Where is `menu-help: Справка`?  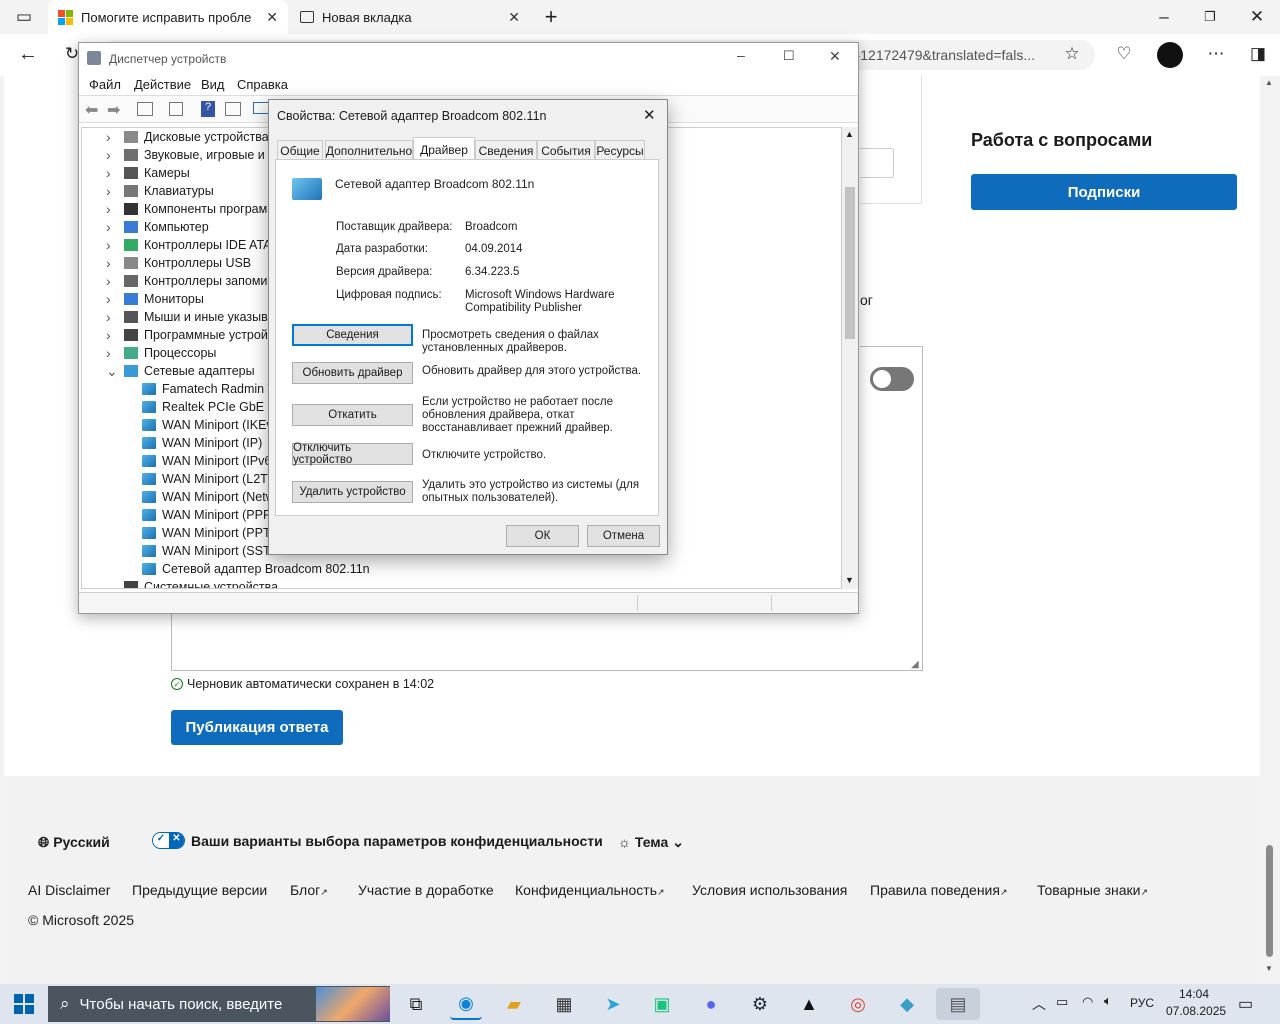
menu-help: Справка is located at coordinates (262, 84).